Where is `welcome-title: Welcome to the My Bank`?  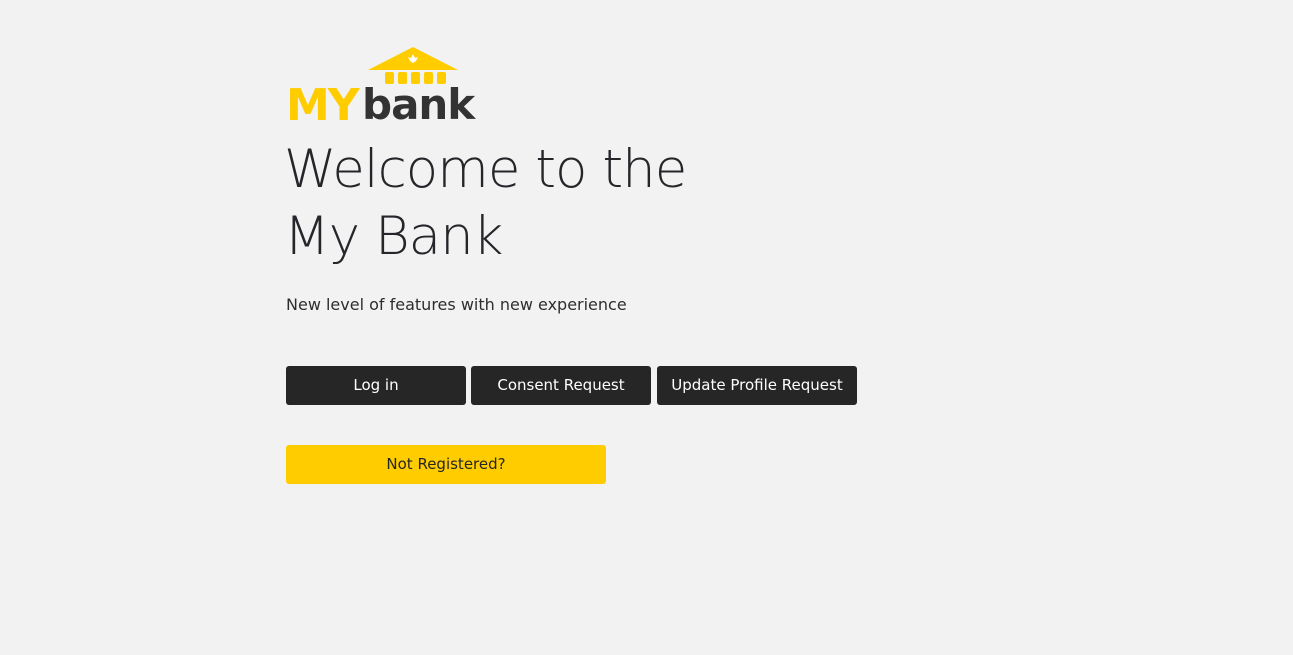
welcome-title: Welcome to the My Bank is located at coordinates (564, 203).